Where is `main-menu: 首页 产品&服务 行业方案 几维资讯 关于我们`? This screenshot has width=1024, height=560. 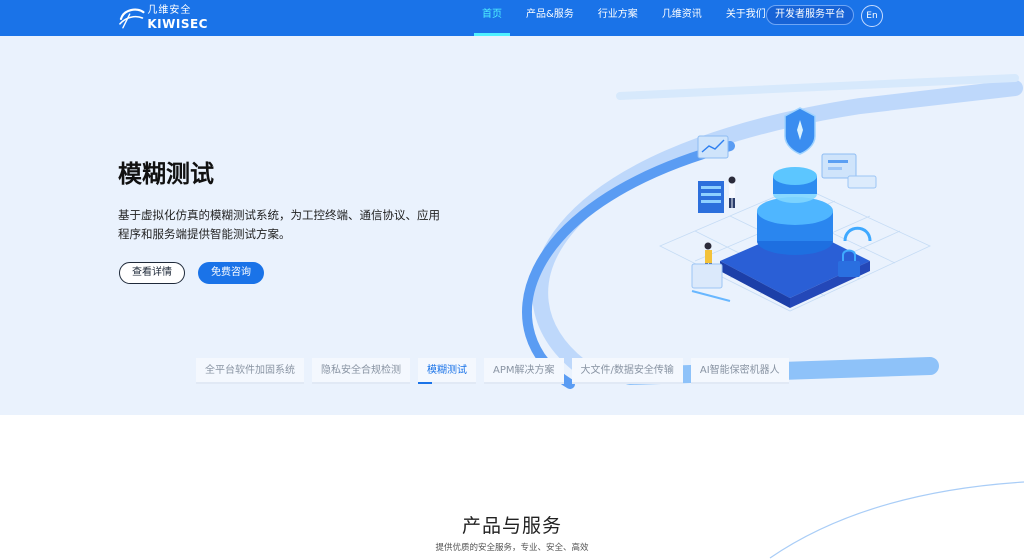 main-menu: 首页 产品&服务 行业方案 几维资讯 关于我们 is located at coordinates (624, 18).